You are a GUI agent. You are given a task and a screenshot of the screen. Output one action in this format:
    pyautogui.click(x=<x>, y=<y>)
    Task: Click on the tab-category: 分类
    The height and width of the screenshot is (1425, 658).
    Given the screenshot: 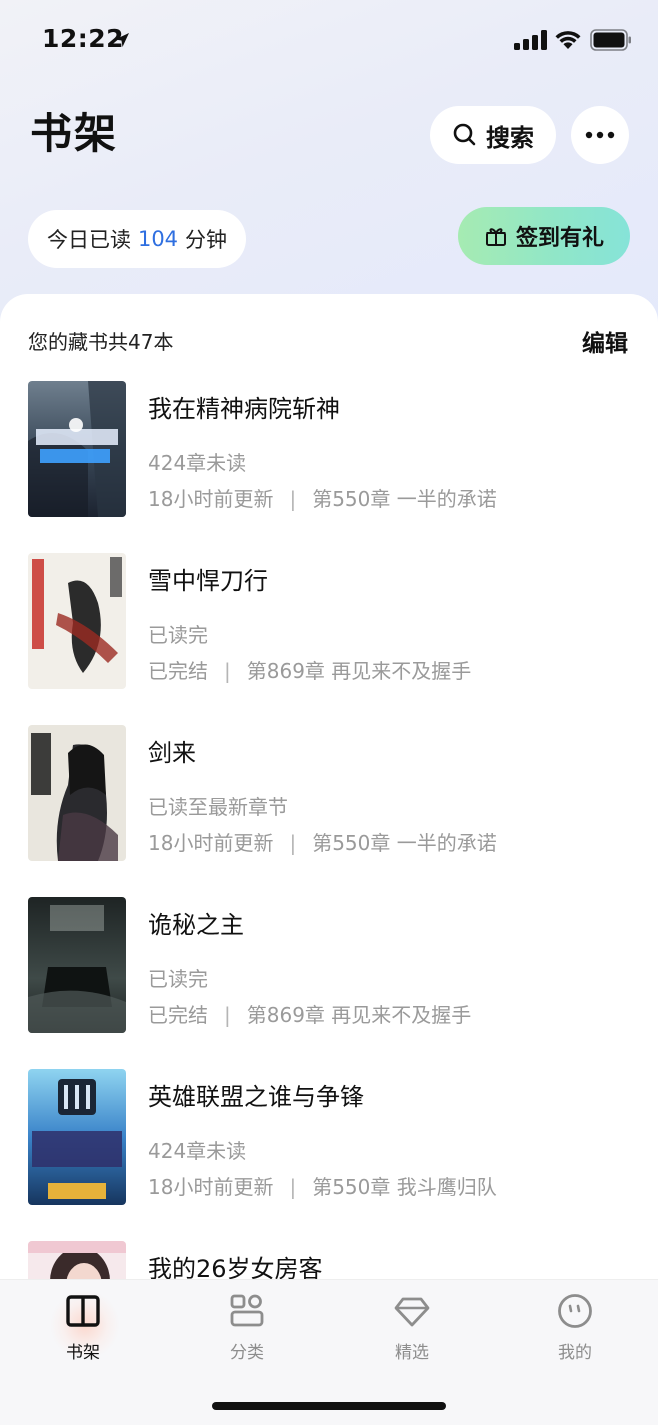 What is the action you would take?
    pyautogui.click(x=247, y=1327)
    